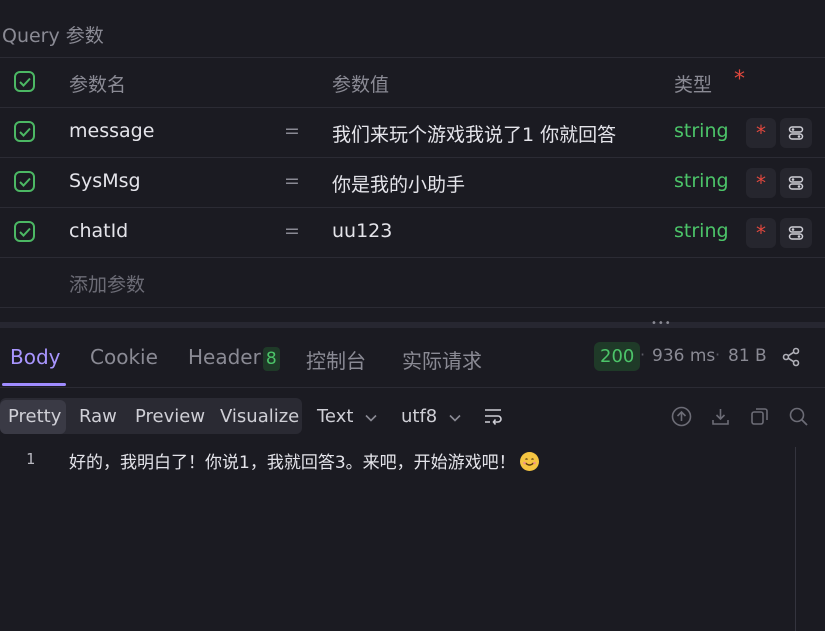 The width and height of the screenshot is (825, 631). What do you see at coordinates (53, 36) in the screenshot?
I see `query-params-title: Query 参数` at bounding box center [53, 36].